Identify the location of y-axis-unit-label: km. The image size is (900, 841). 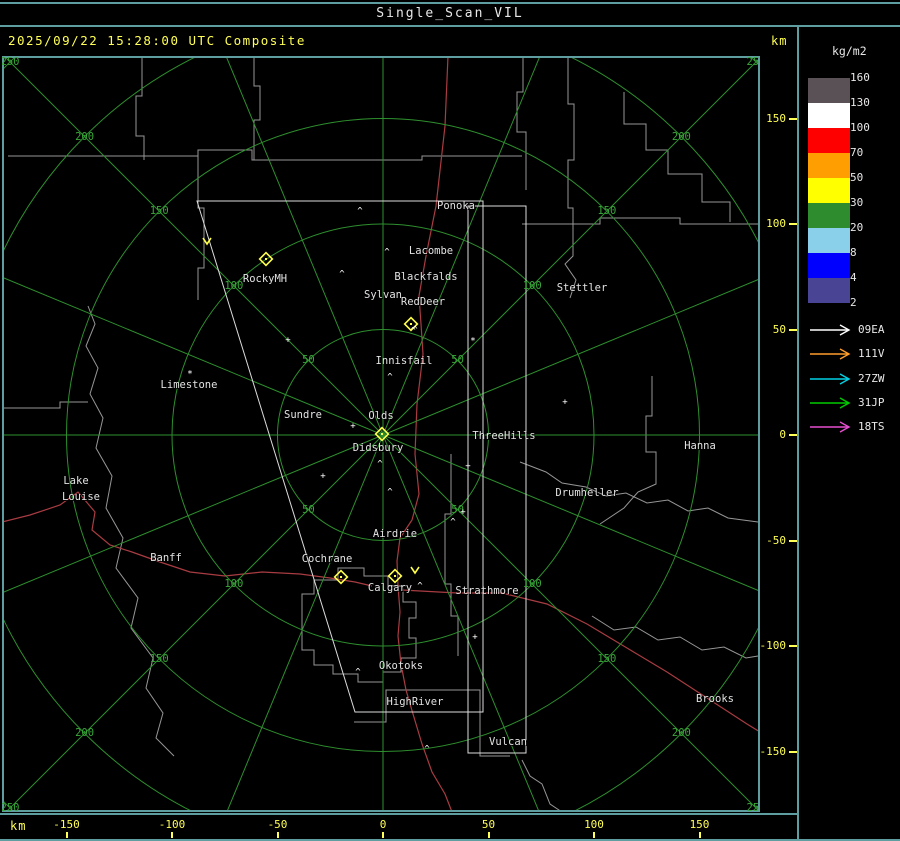
(779, 41).